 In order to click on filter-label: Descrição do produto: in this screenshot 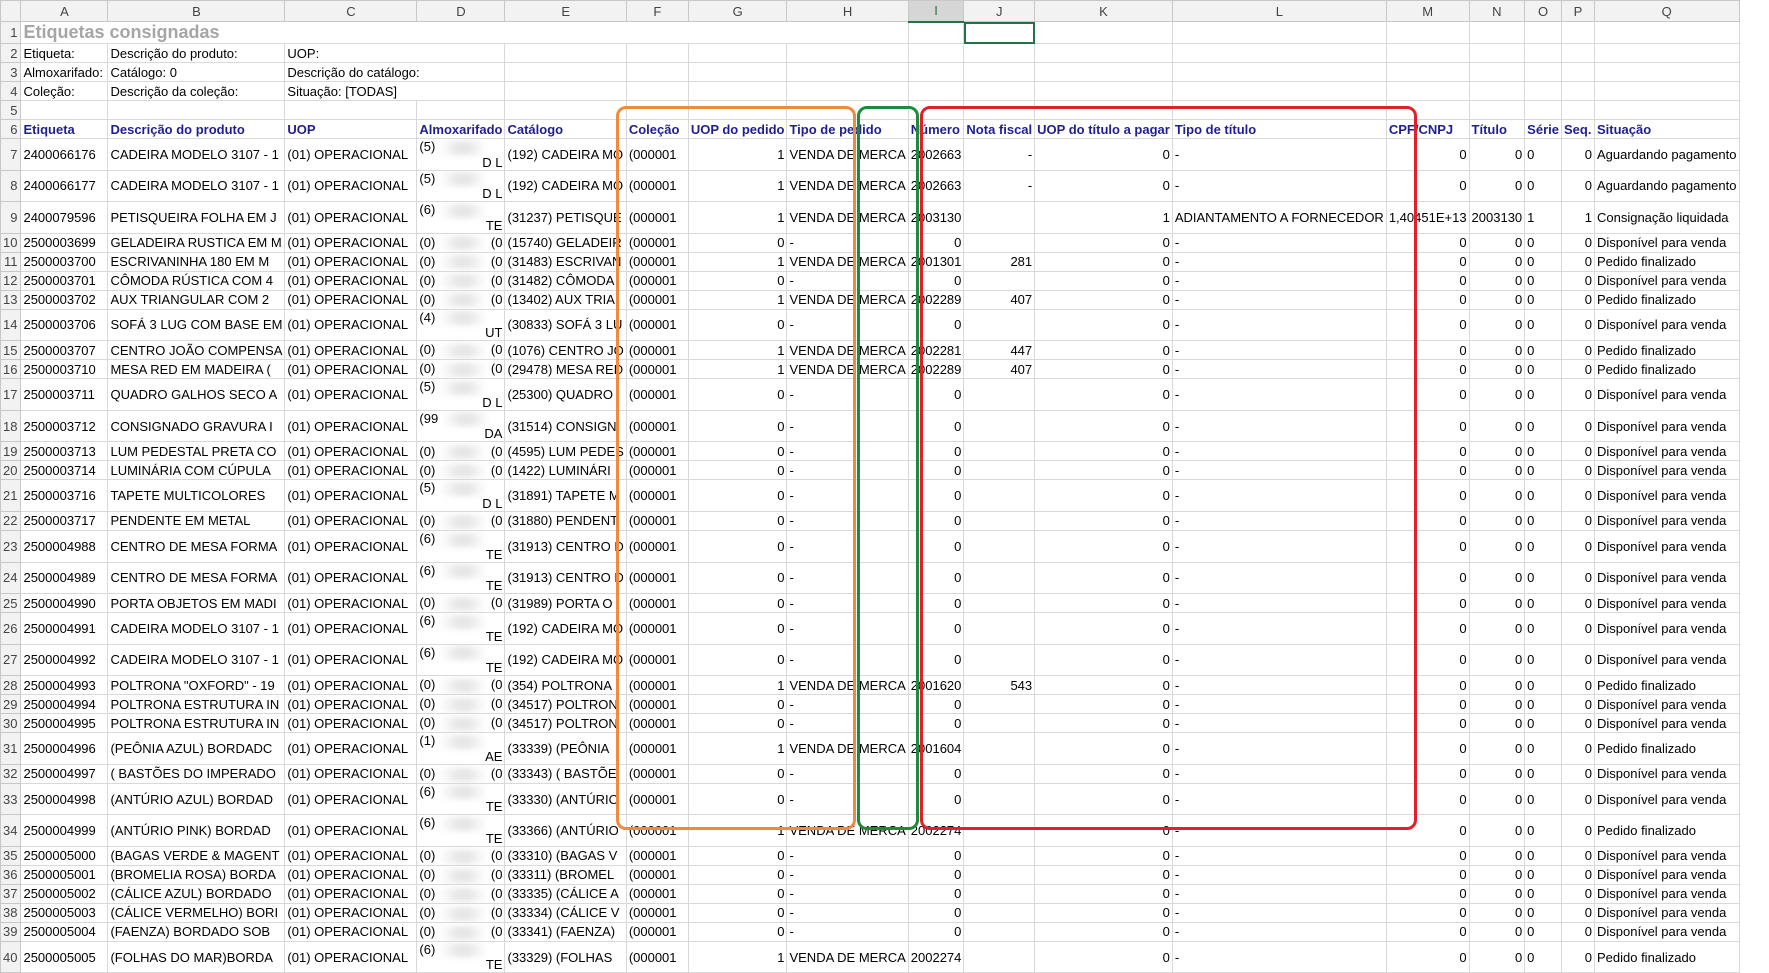, I will do `click(196, 53)`.